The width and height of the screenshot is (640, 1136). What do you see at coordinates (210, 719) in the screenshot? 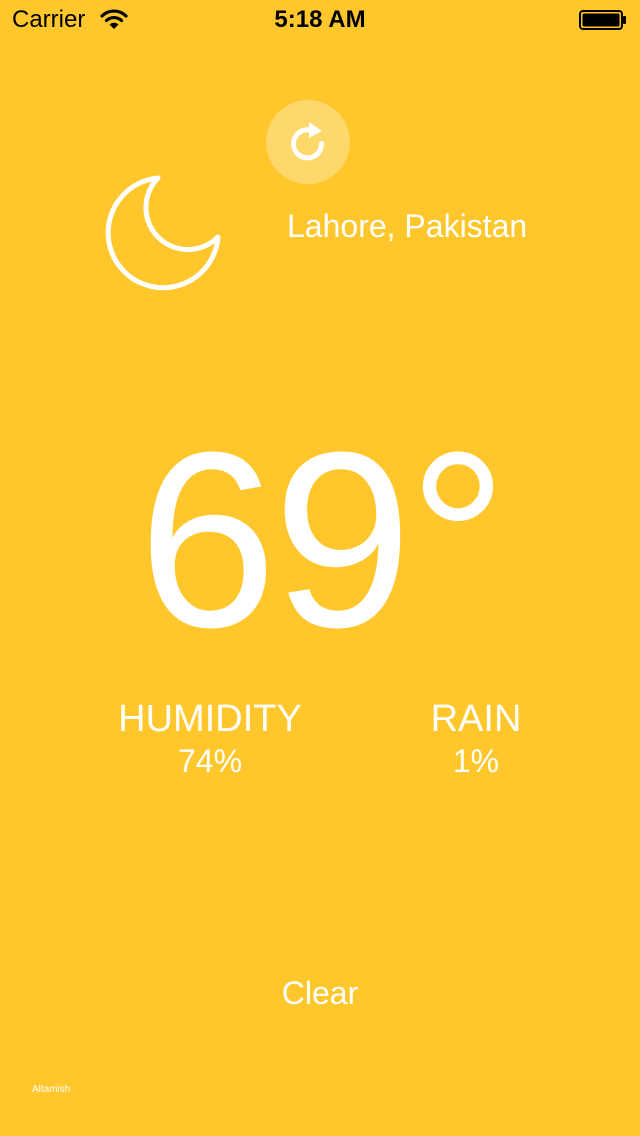
I see `humidity-label: HUMIDITY` at bounding box center [210, 719].